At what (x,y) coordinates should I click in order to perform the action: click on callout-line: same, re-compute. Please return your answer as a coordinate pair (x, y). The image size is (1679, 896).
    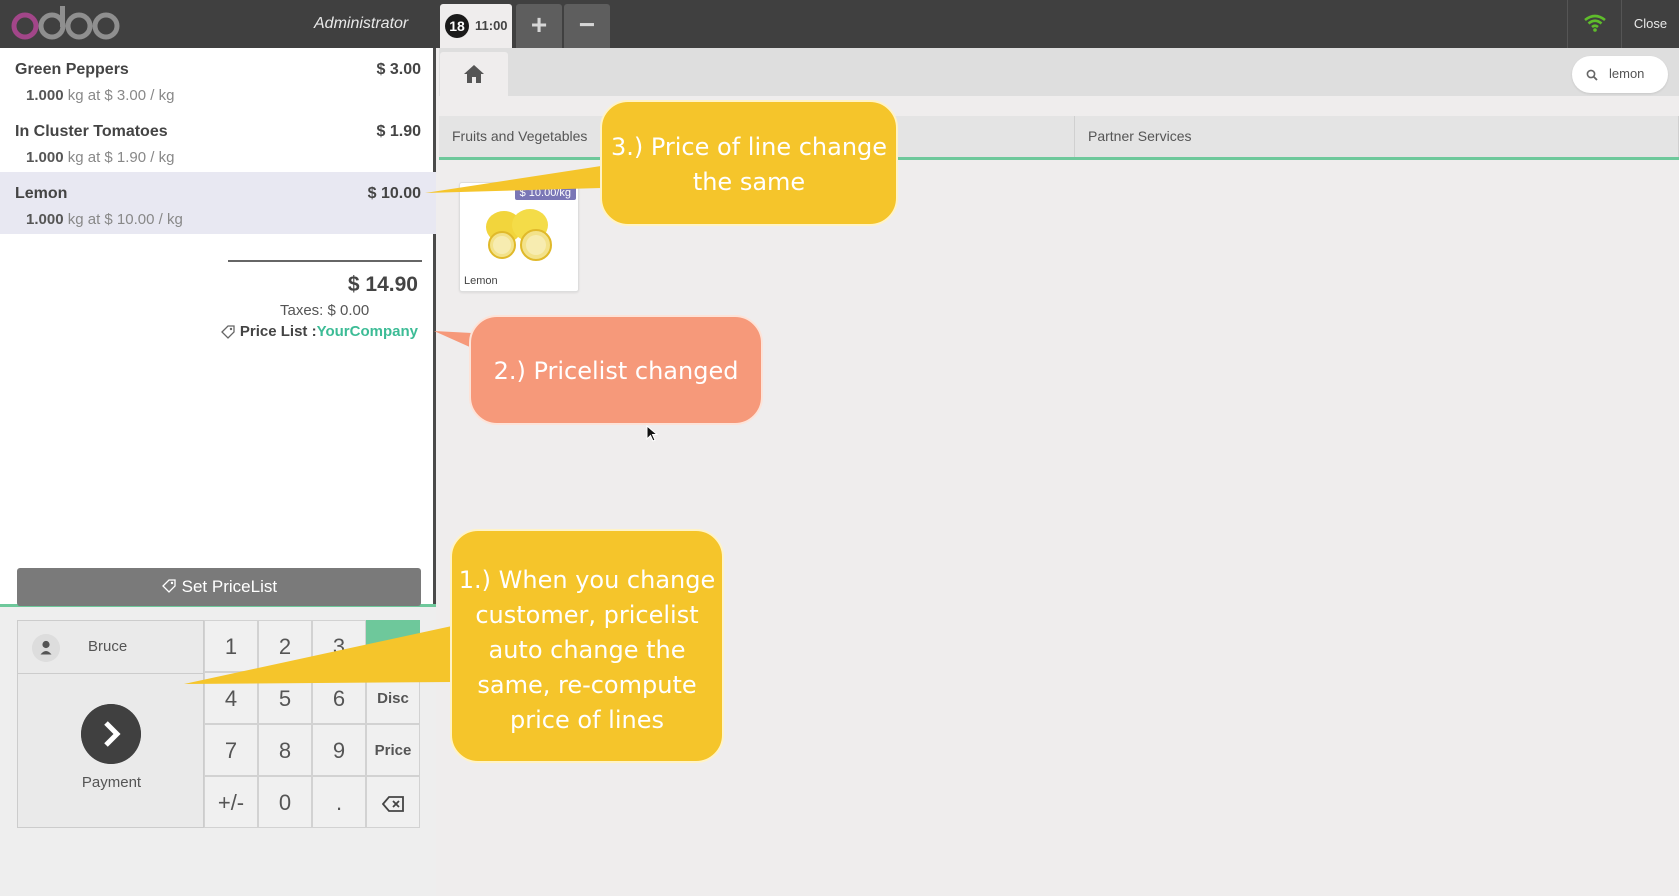
    Looking at the image, I should click on (587, 685).